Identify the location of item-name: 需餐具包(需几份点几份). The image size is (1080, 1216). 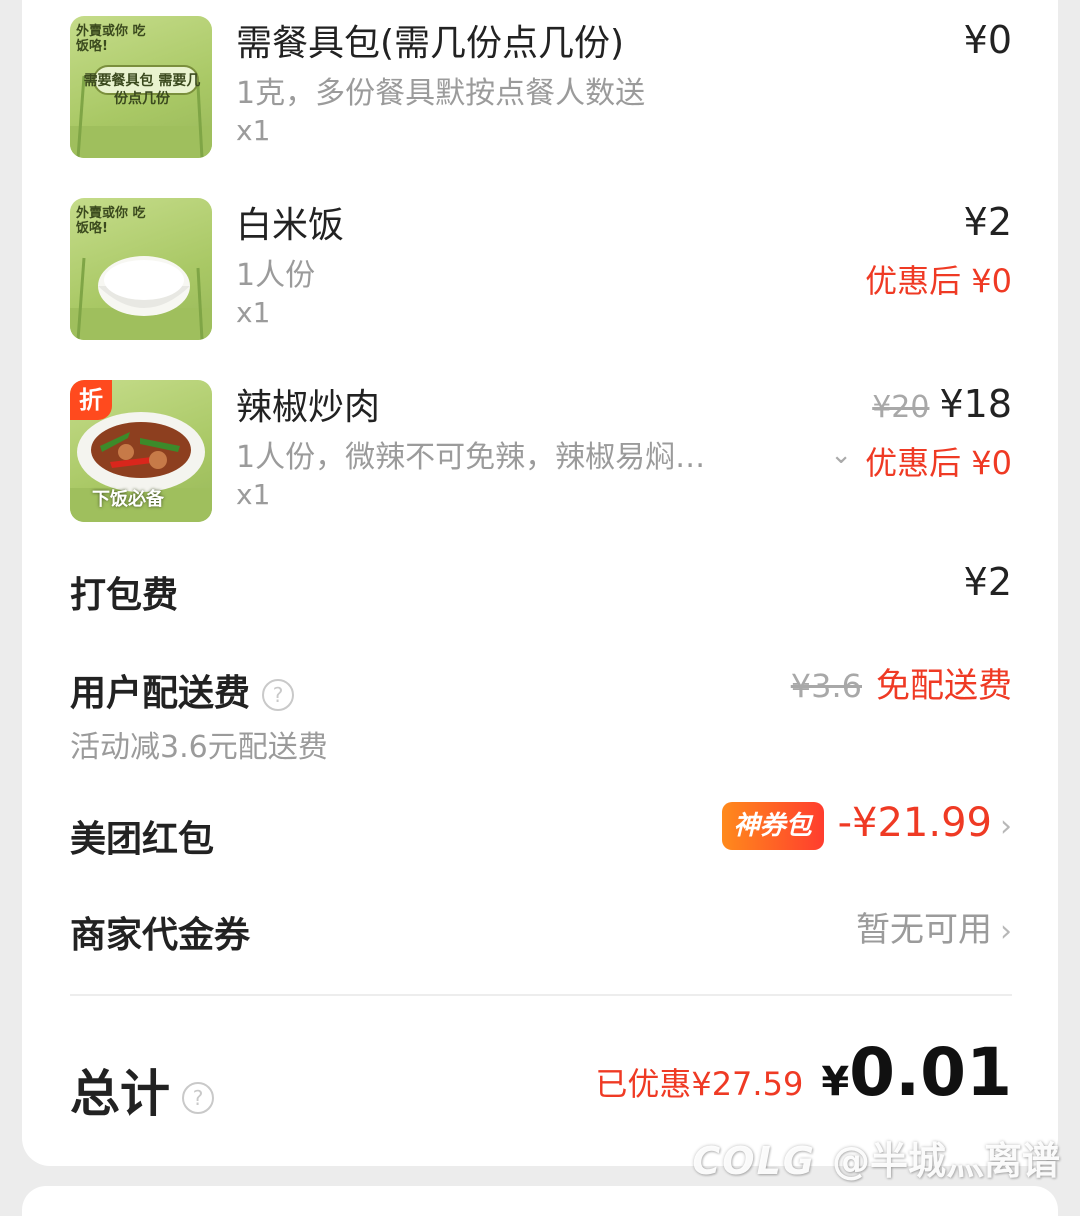
(430, 43).